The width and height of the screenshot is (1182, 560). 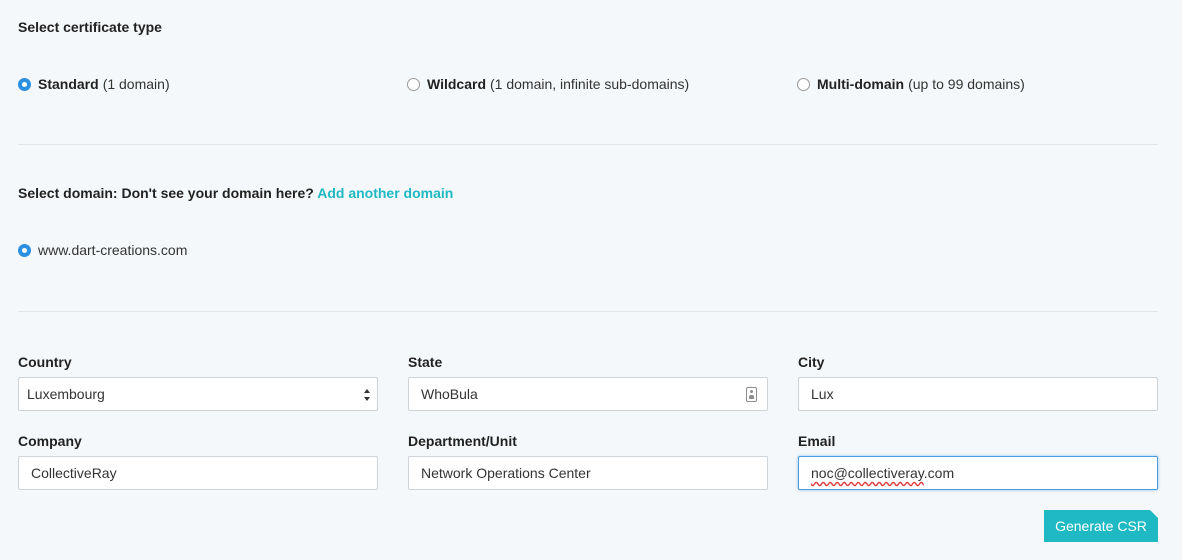 I want to click on country-label: Country, so click(x=45, y=362).